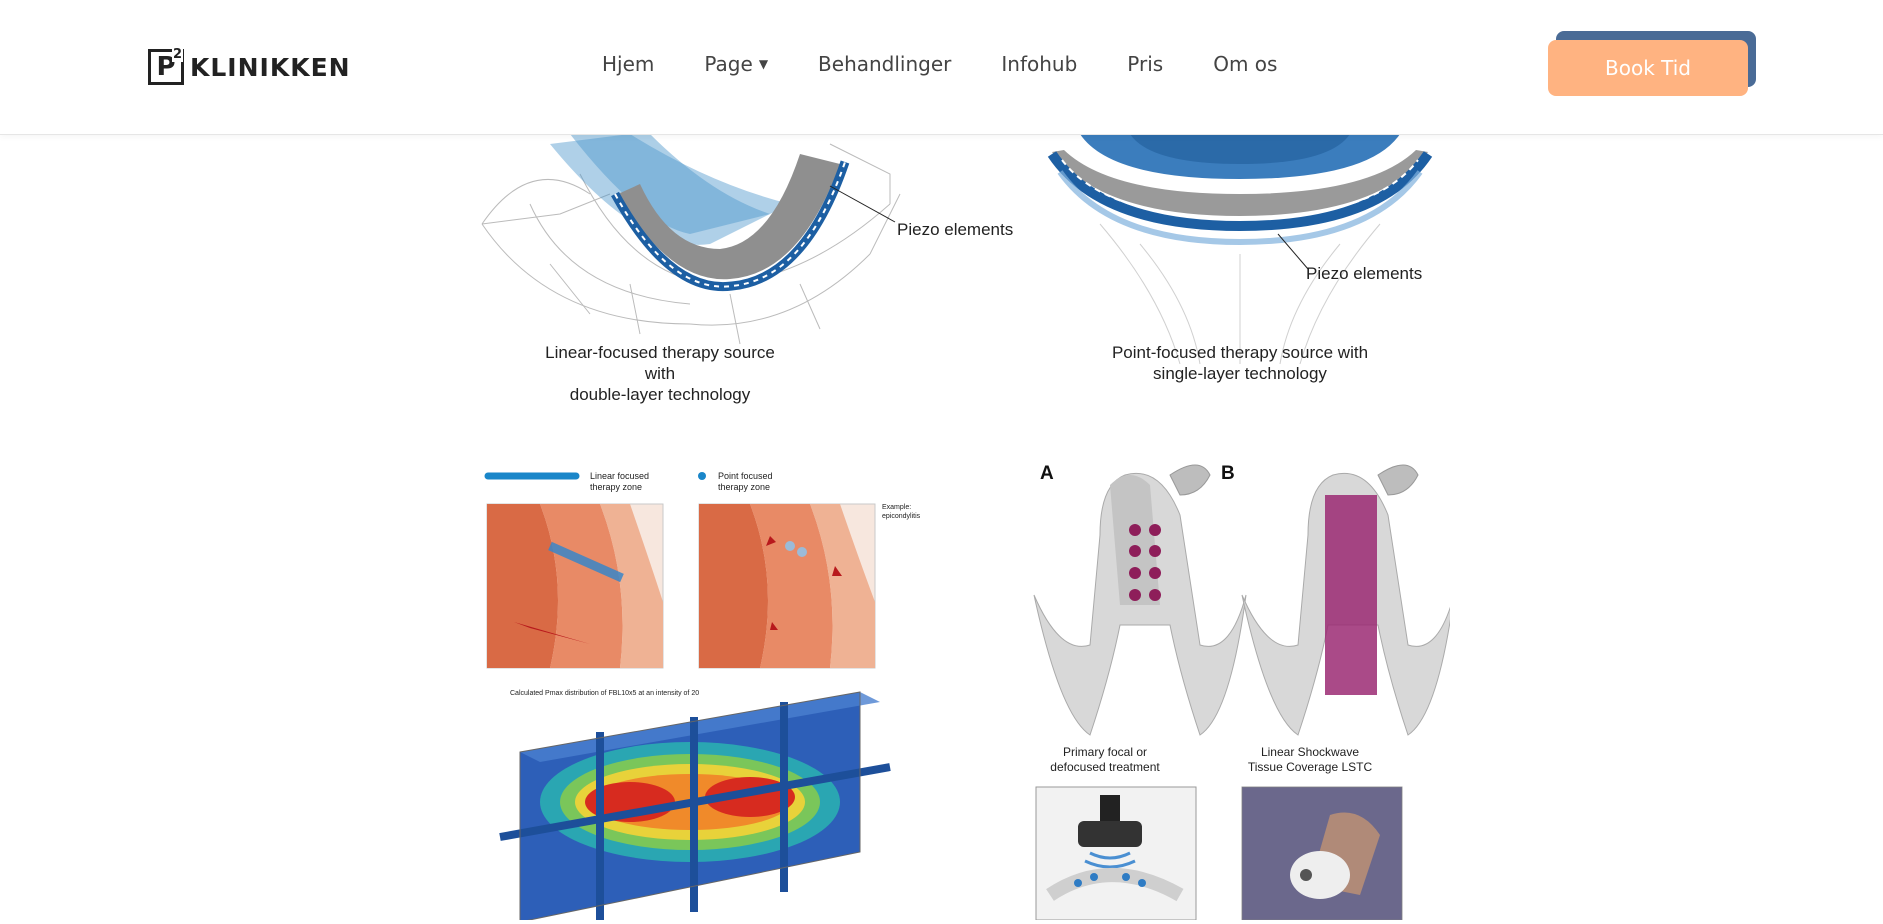  I want to click on legend-point-label: Point focused therapy zone, so click(745, 482).